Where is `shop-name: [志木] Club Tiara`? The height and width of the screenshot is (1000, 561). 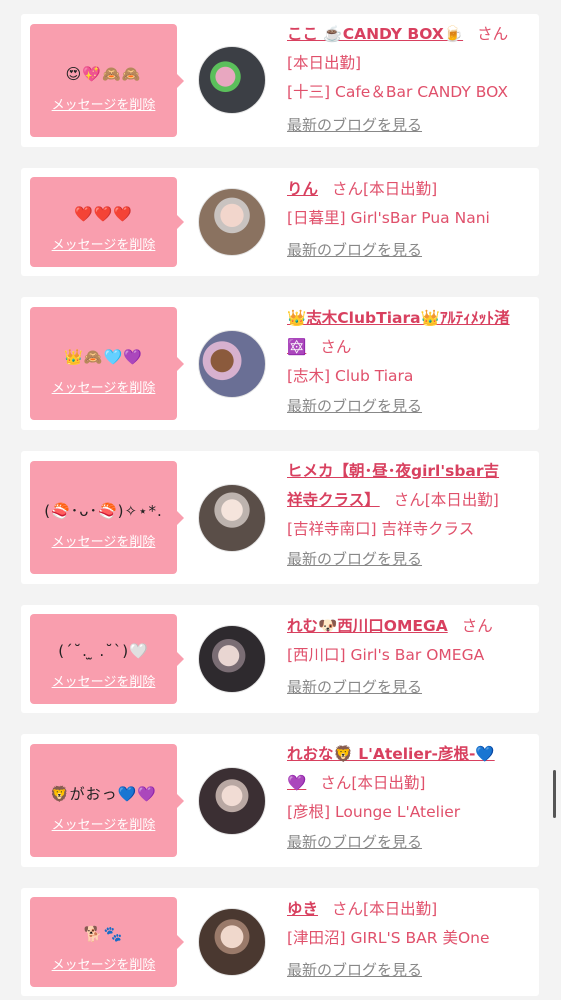
shop-name: [志木] Club Tiara is located at coordinates (350, 376).